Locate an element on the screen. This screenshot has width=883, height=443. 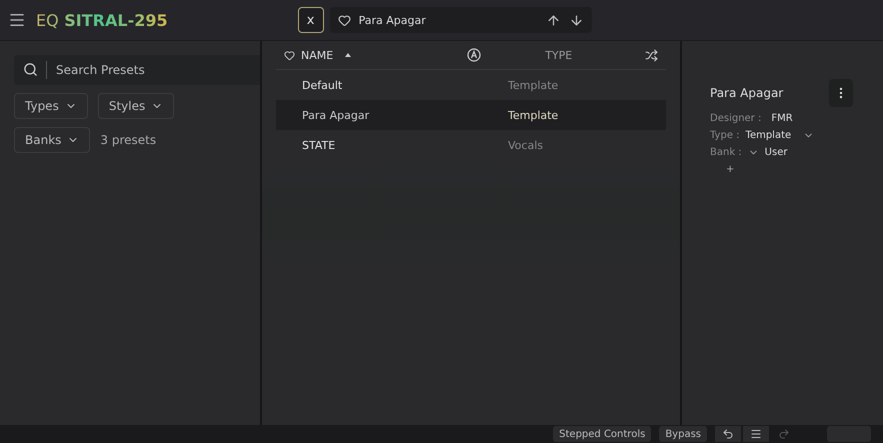
sort-icon is located at coordinates (348, 55).